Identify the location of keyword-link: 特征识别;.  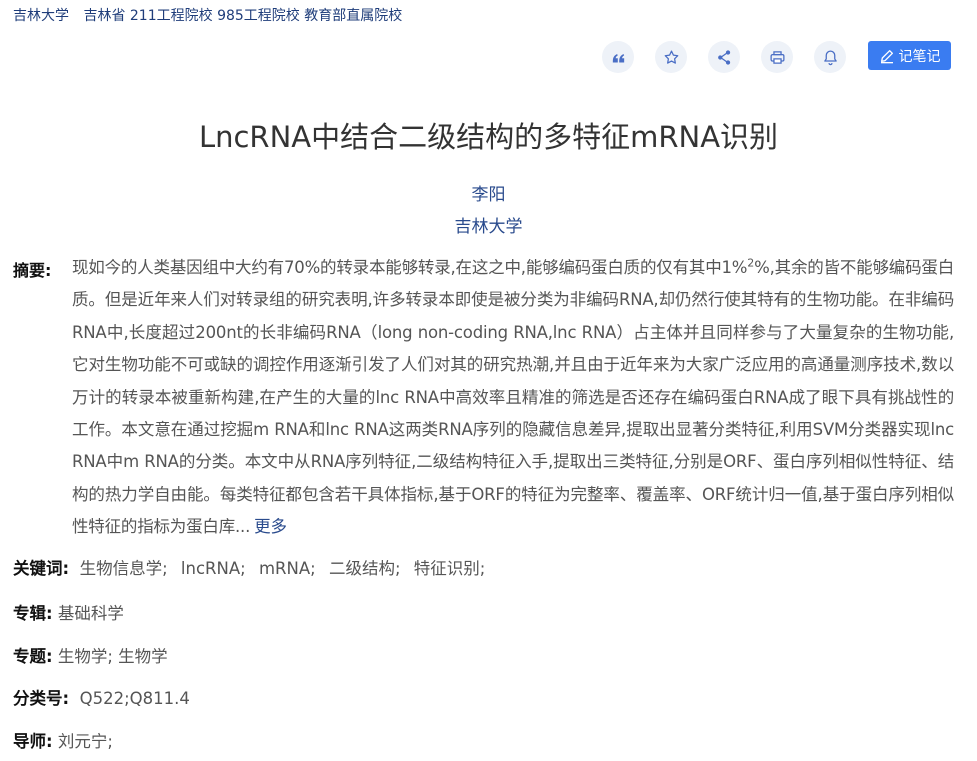
(450, 568).